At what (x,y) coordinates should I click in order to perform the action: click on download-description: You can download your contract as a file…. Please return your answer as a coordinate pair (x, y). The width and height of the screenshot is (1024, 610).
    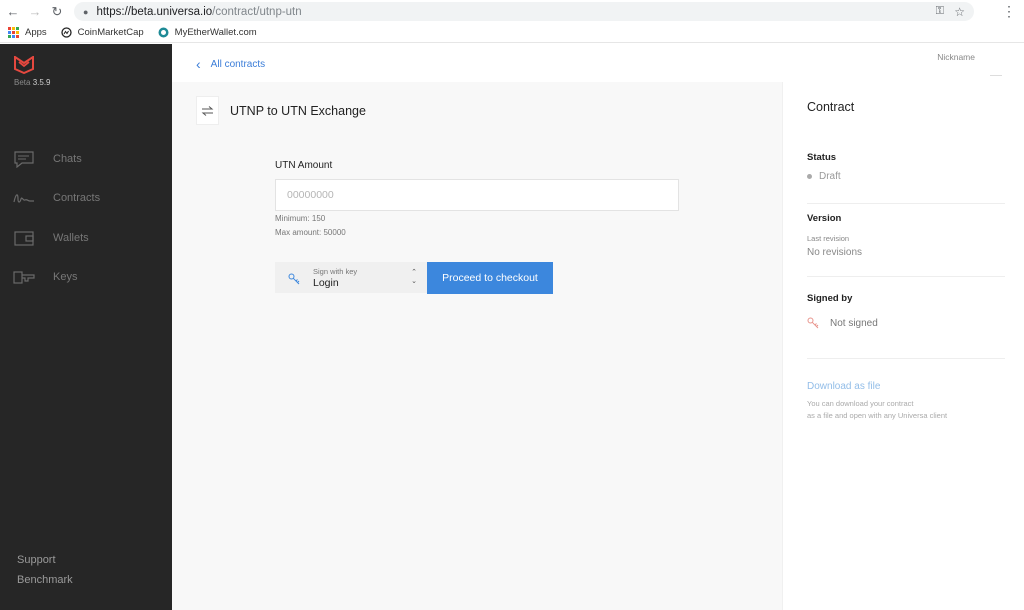
    Looking at the image, I should click on (902, 410).